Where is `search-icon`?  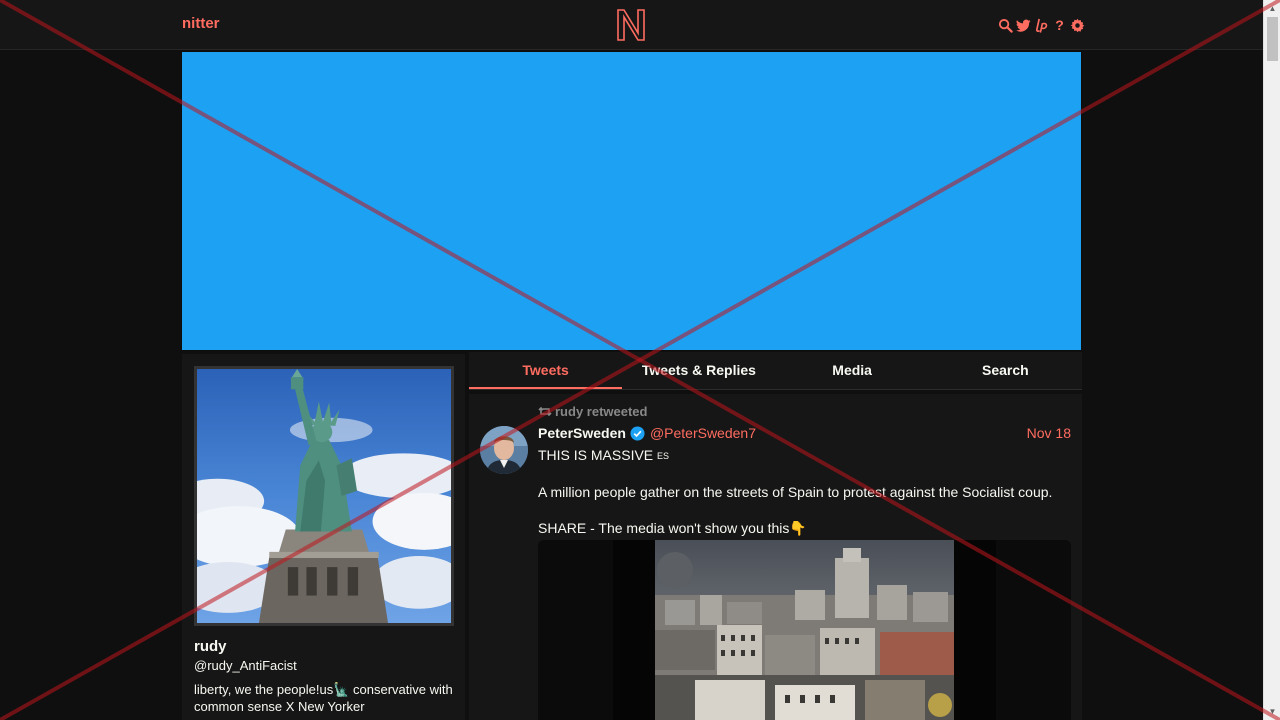 search-icon is located at coordinates (1005, 25).